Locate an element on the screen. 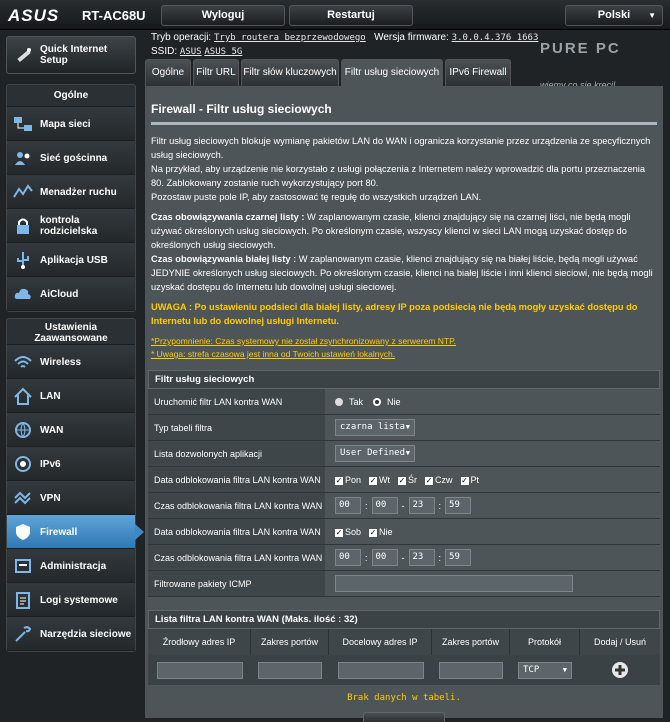 The width and height of the screenshot is (670, 722). sidebar-item-aicloud: AiCloud is located at coordinates (71, 294).